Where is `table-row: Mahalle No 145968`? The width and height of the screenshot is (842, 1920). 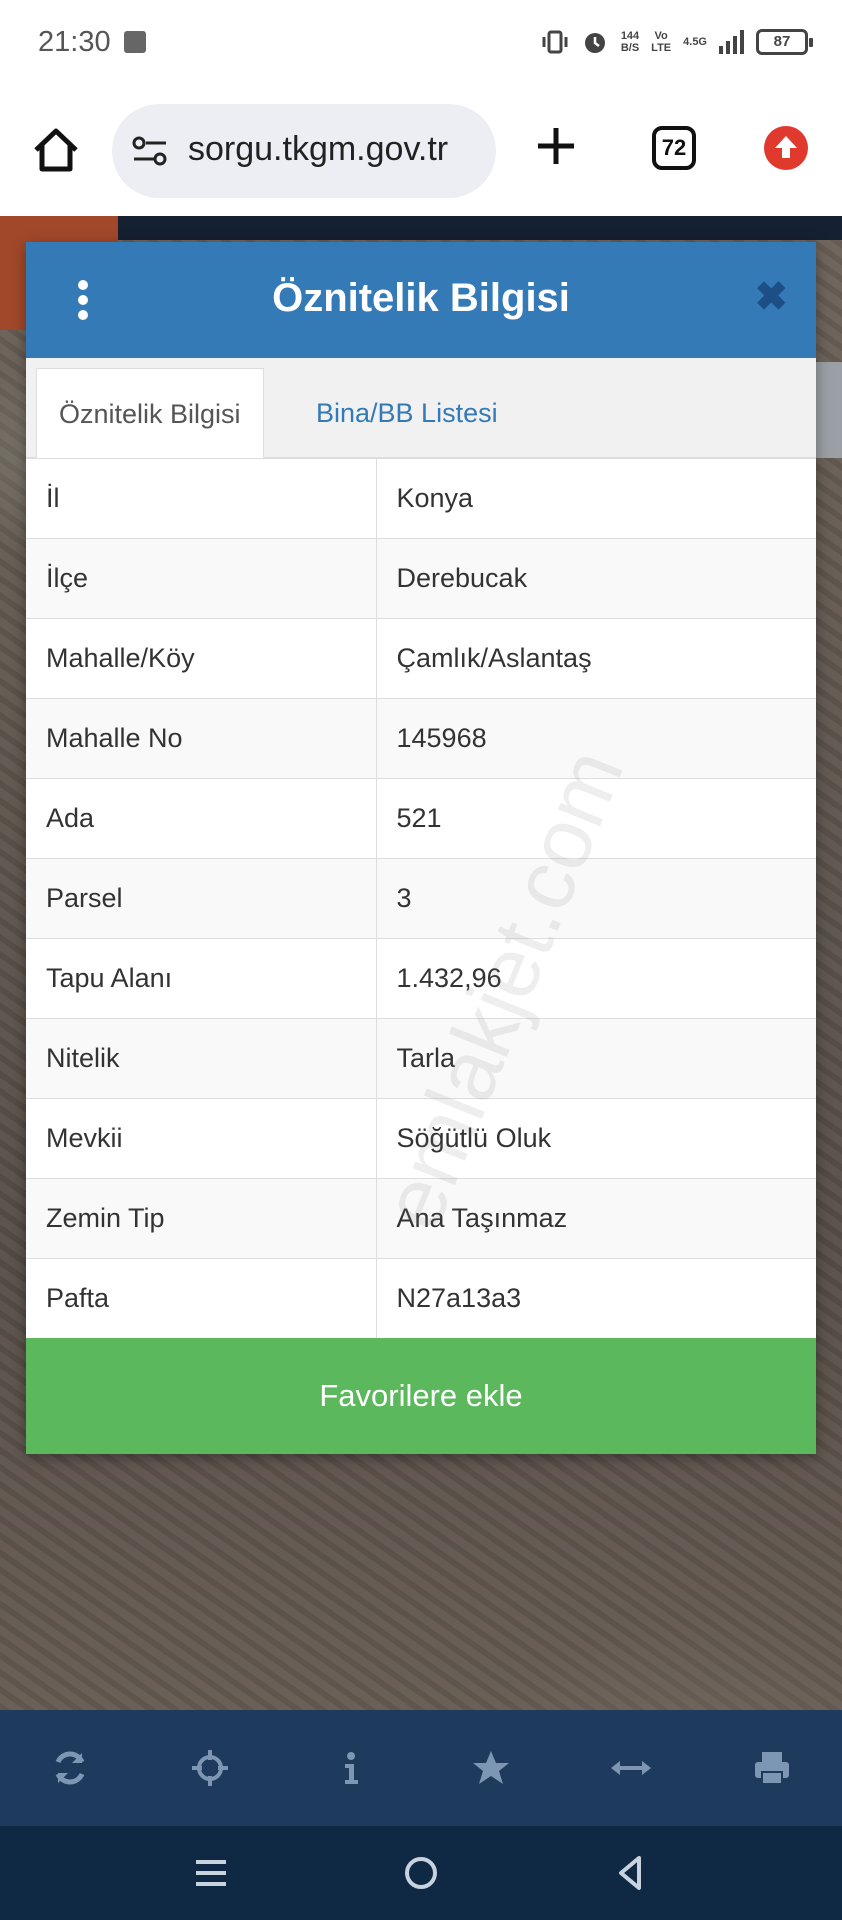
table-row: Mahalle No 145968 is located at coordinates (421, 738).